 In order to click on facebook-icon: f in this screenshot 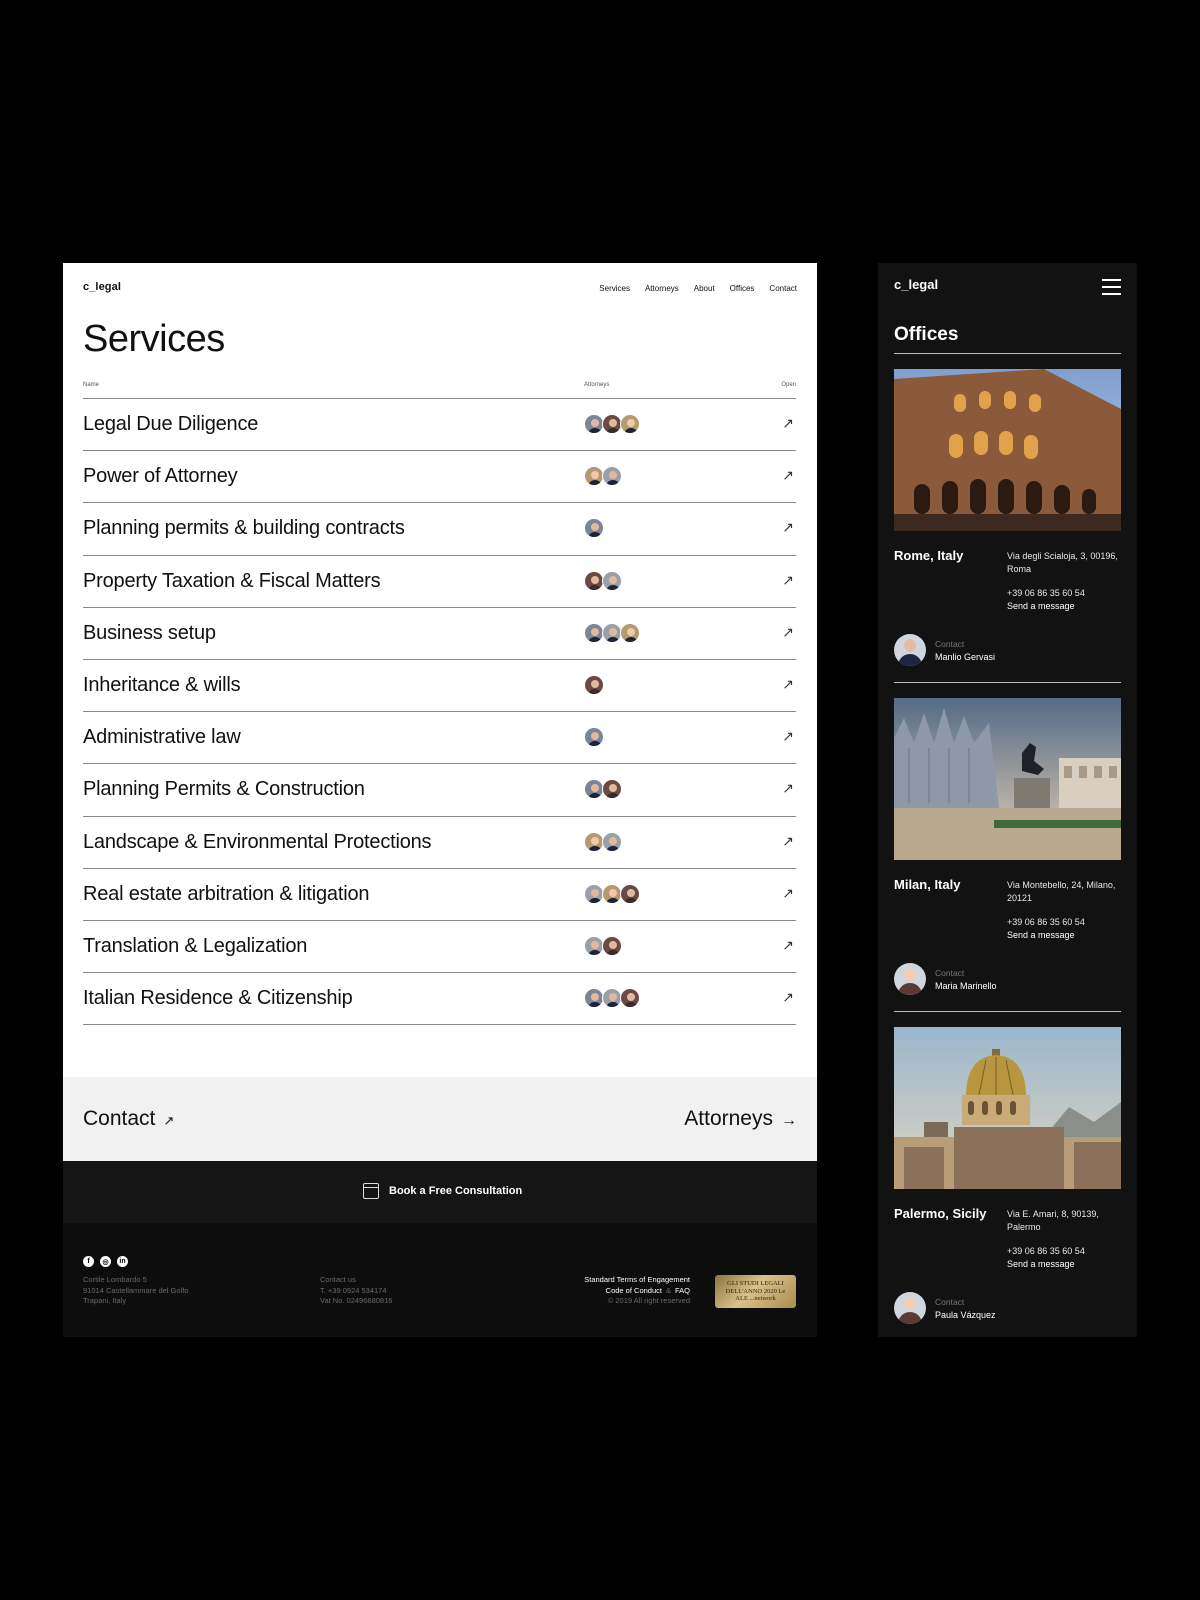, I will do `click(88, 1261)`.